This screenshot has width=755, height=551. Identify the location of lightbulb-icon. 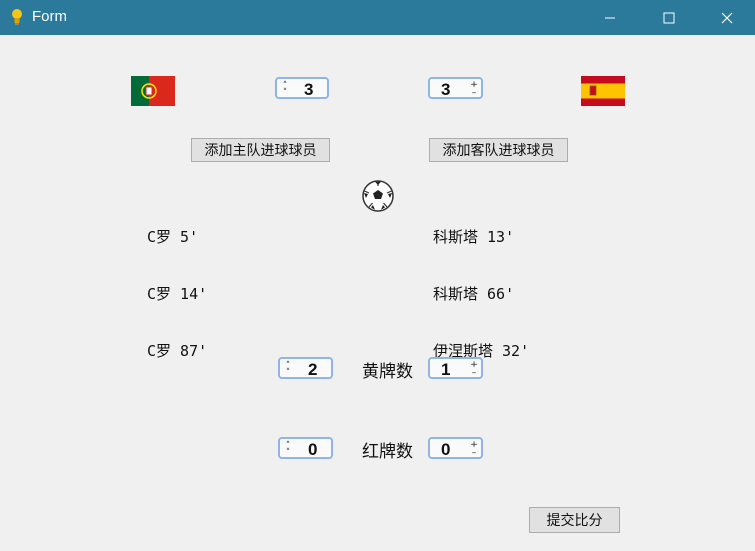
(17, 17).